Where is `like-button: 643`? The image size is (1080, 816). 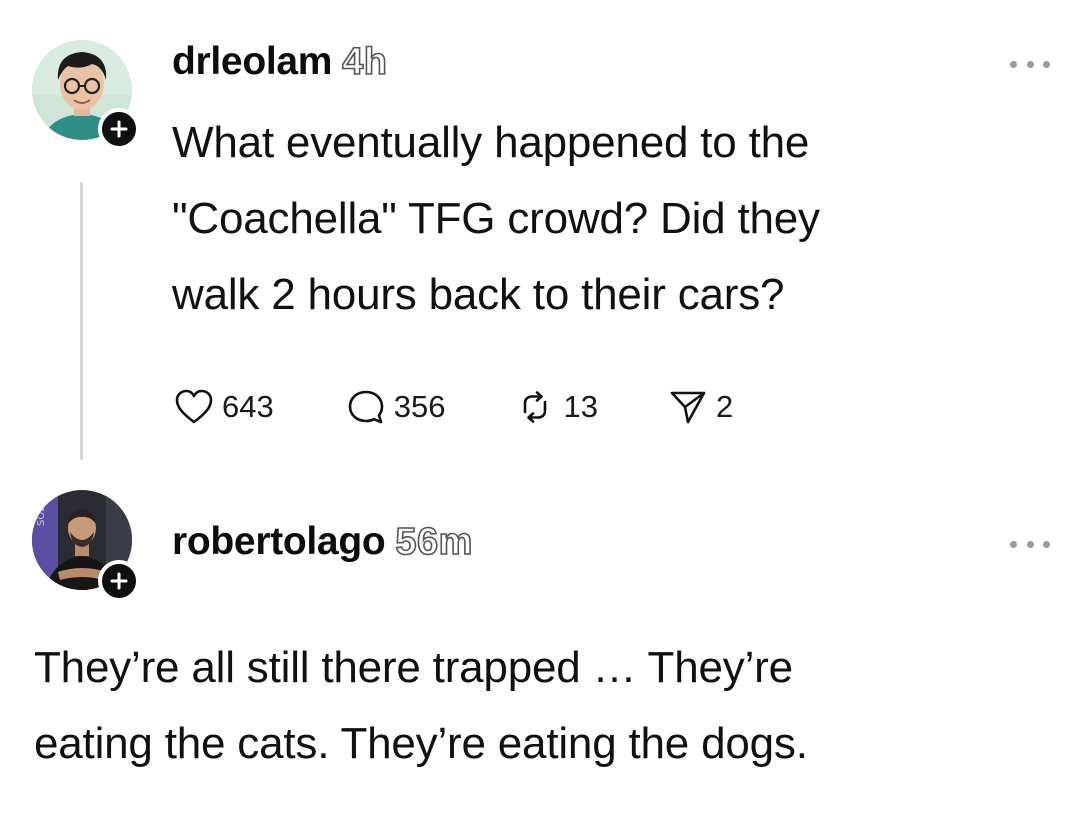
like-button: 643 is located at coordinates (224, 407).